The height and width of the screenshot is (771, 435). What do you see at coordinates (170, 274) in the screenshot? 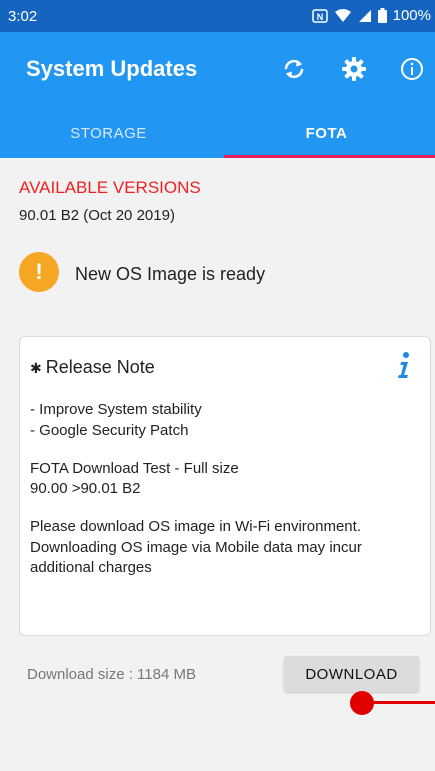
I see `alert-text: New OS Image is ready` at bounding box center [170, 274].